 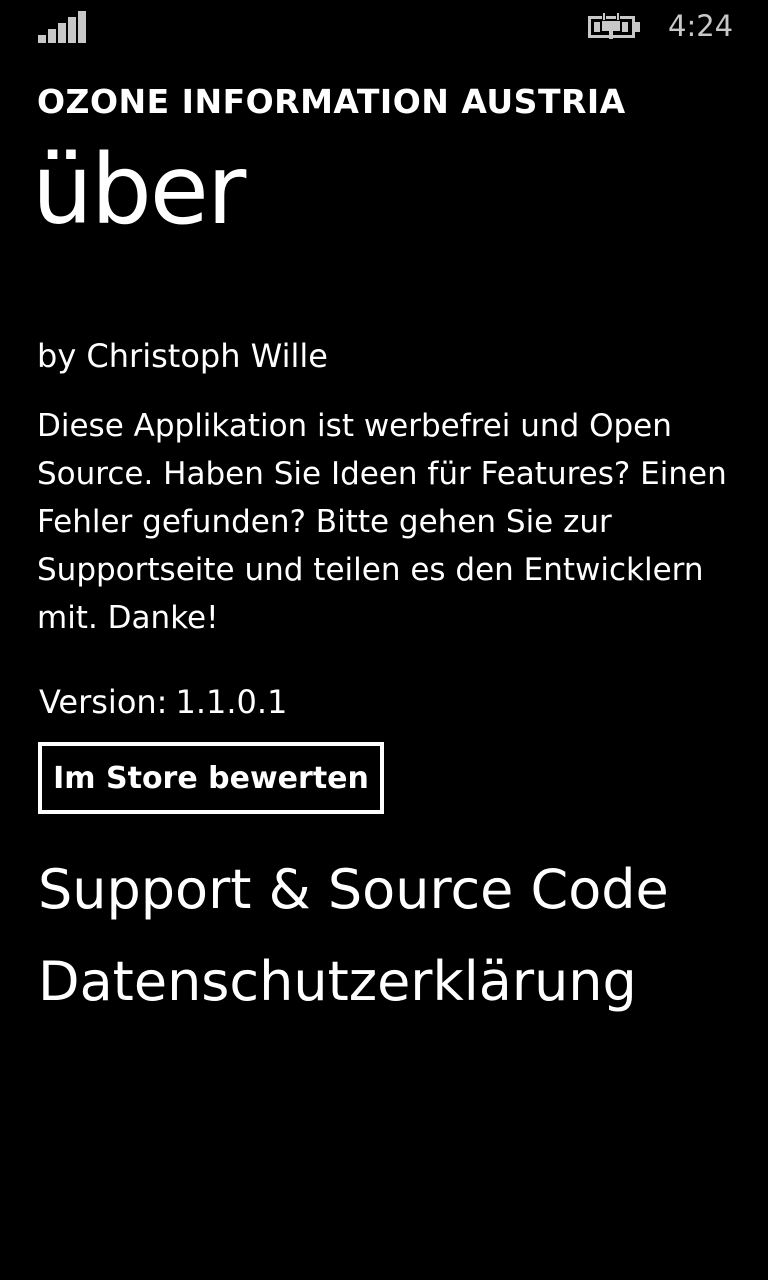 I want to click on status-bar: 4:24, so click(x=384, y=28).